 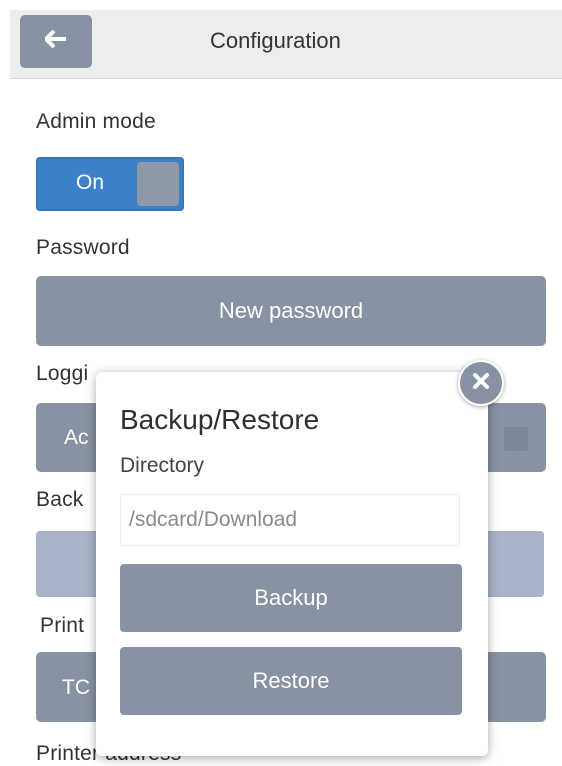 I want to click on backup-section-label: Back, so click(x=60, y=499).